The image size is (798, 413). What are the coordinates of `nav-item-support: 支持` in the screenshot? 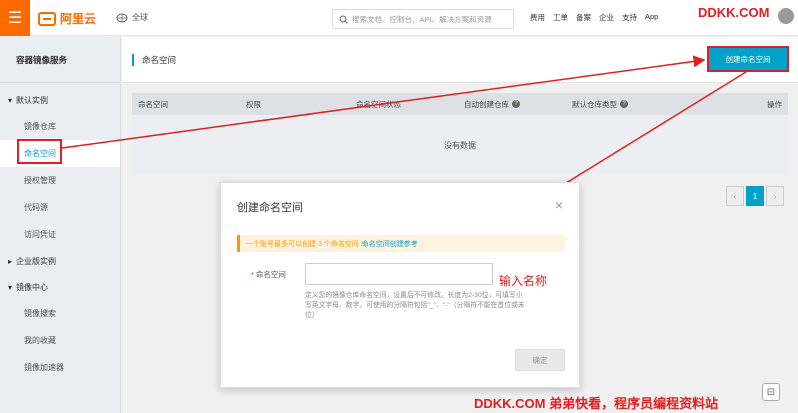 It's located at (629, 17).